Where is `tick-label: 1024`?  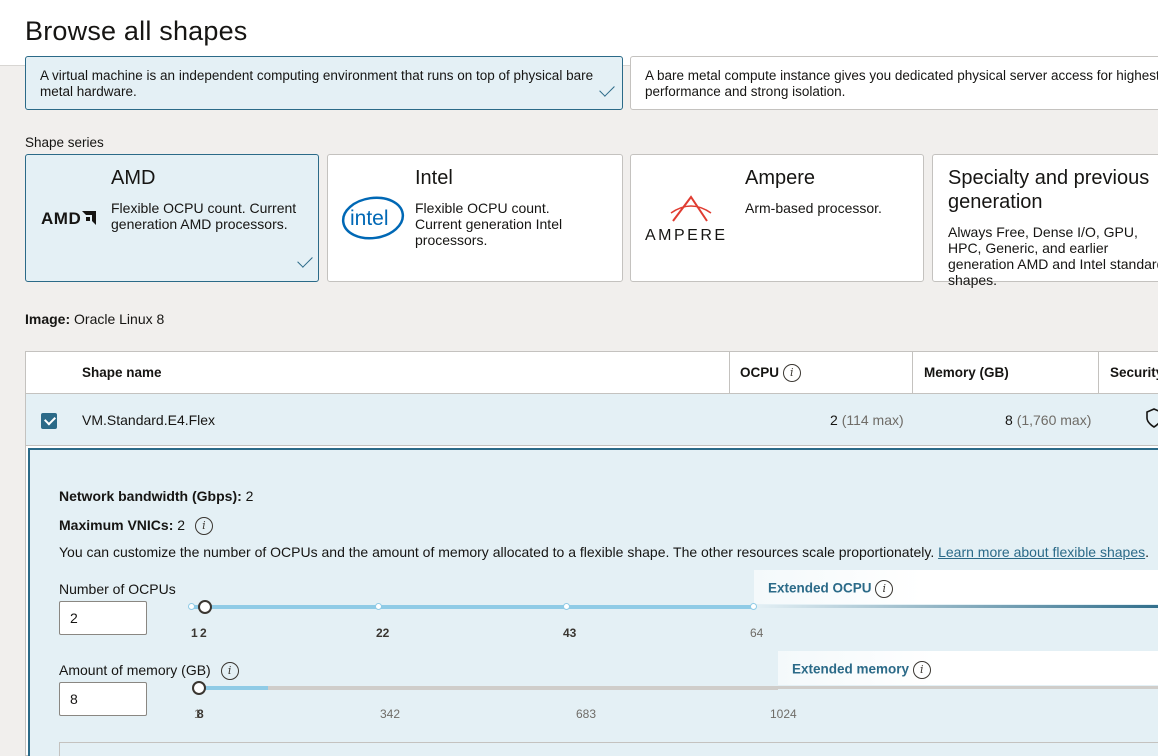 tick-label: 1024 is located at coordinates (783, 714).